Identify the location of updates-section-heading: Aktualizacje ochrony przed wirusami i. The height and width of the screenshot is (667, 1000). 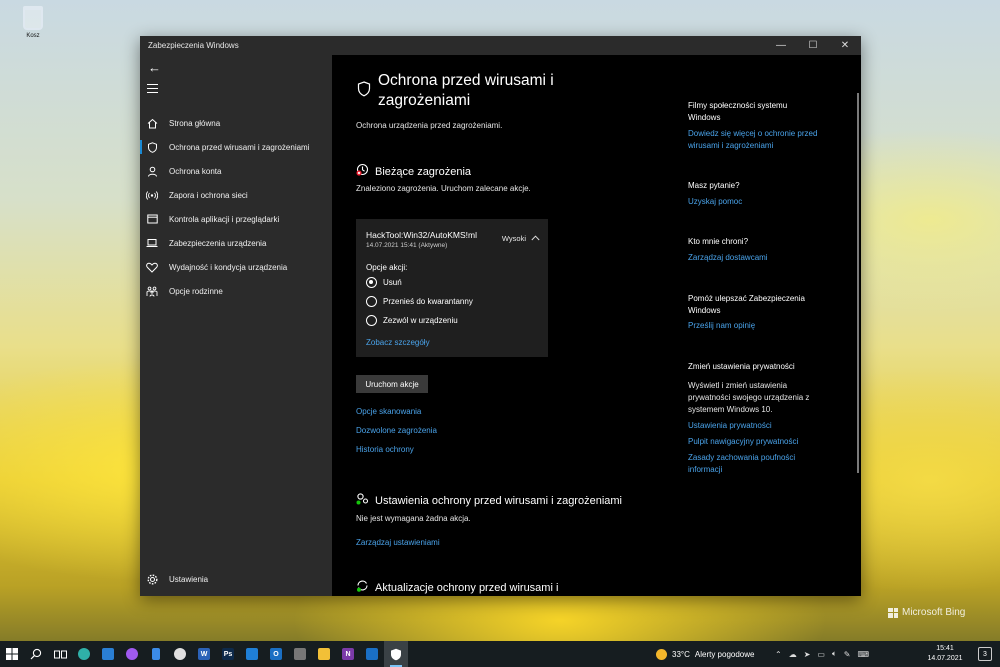
(467, 588).